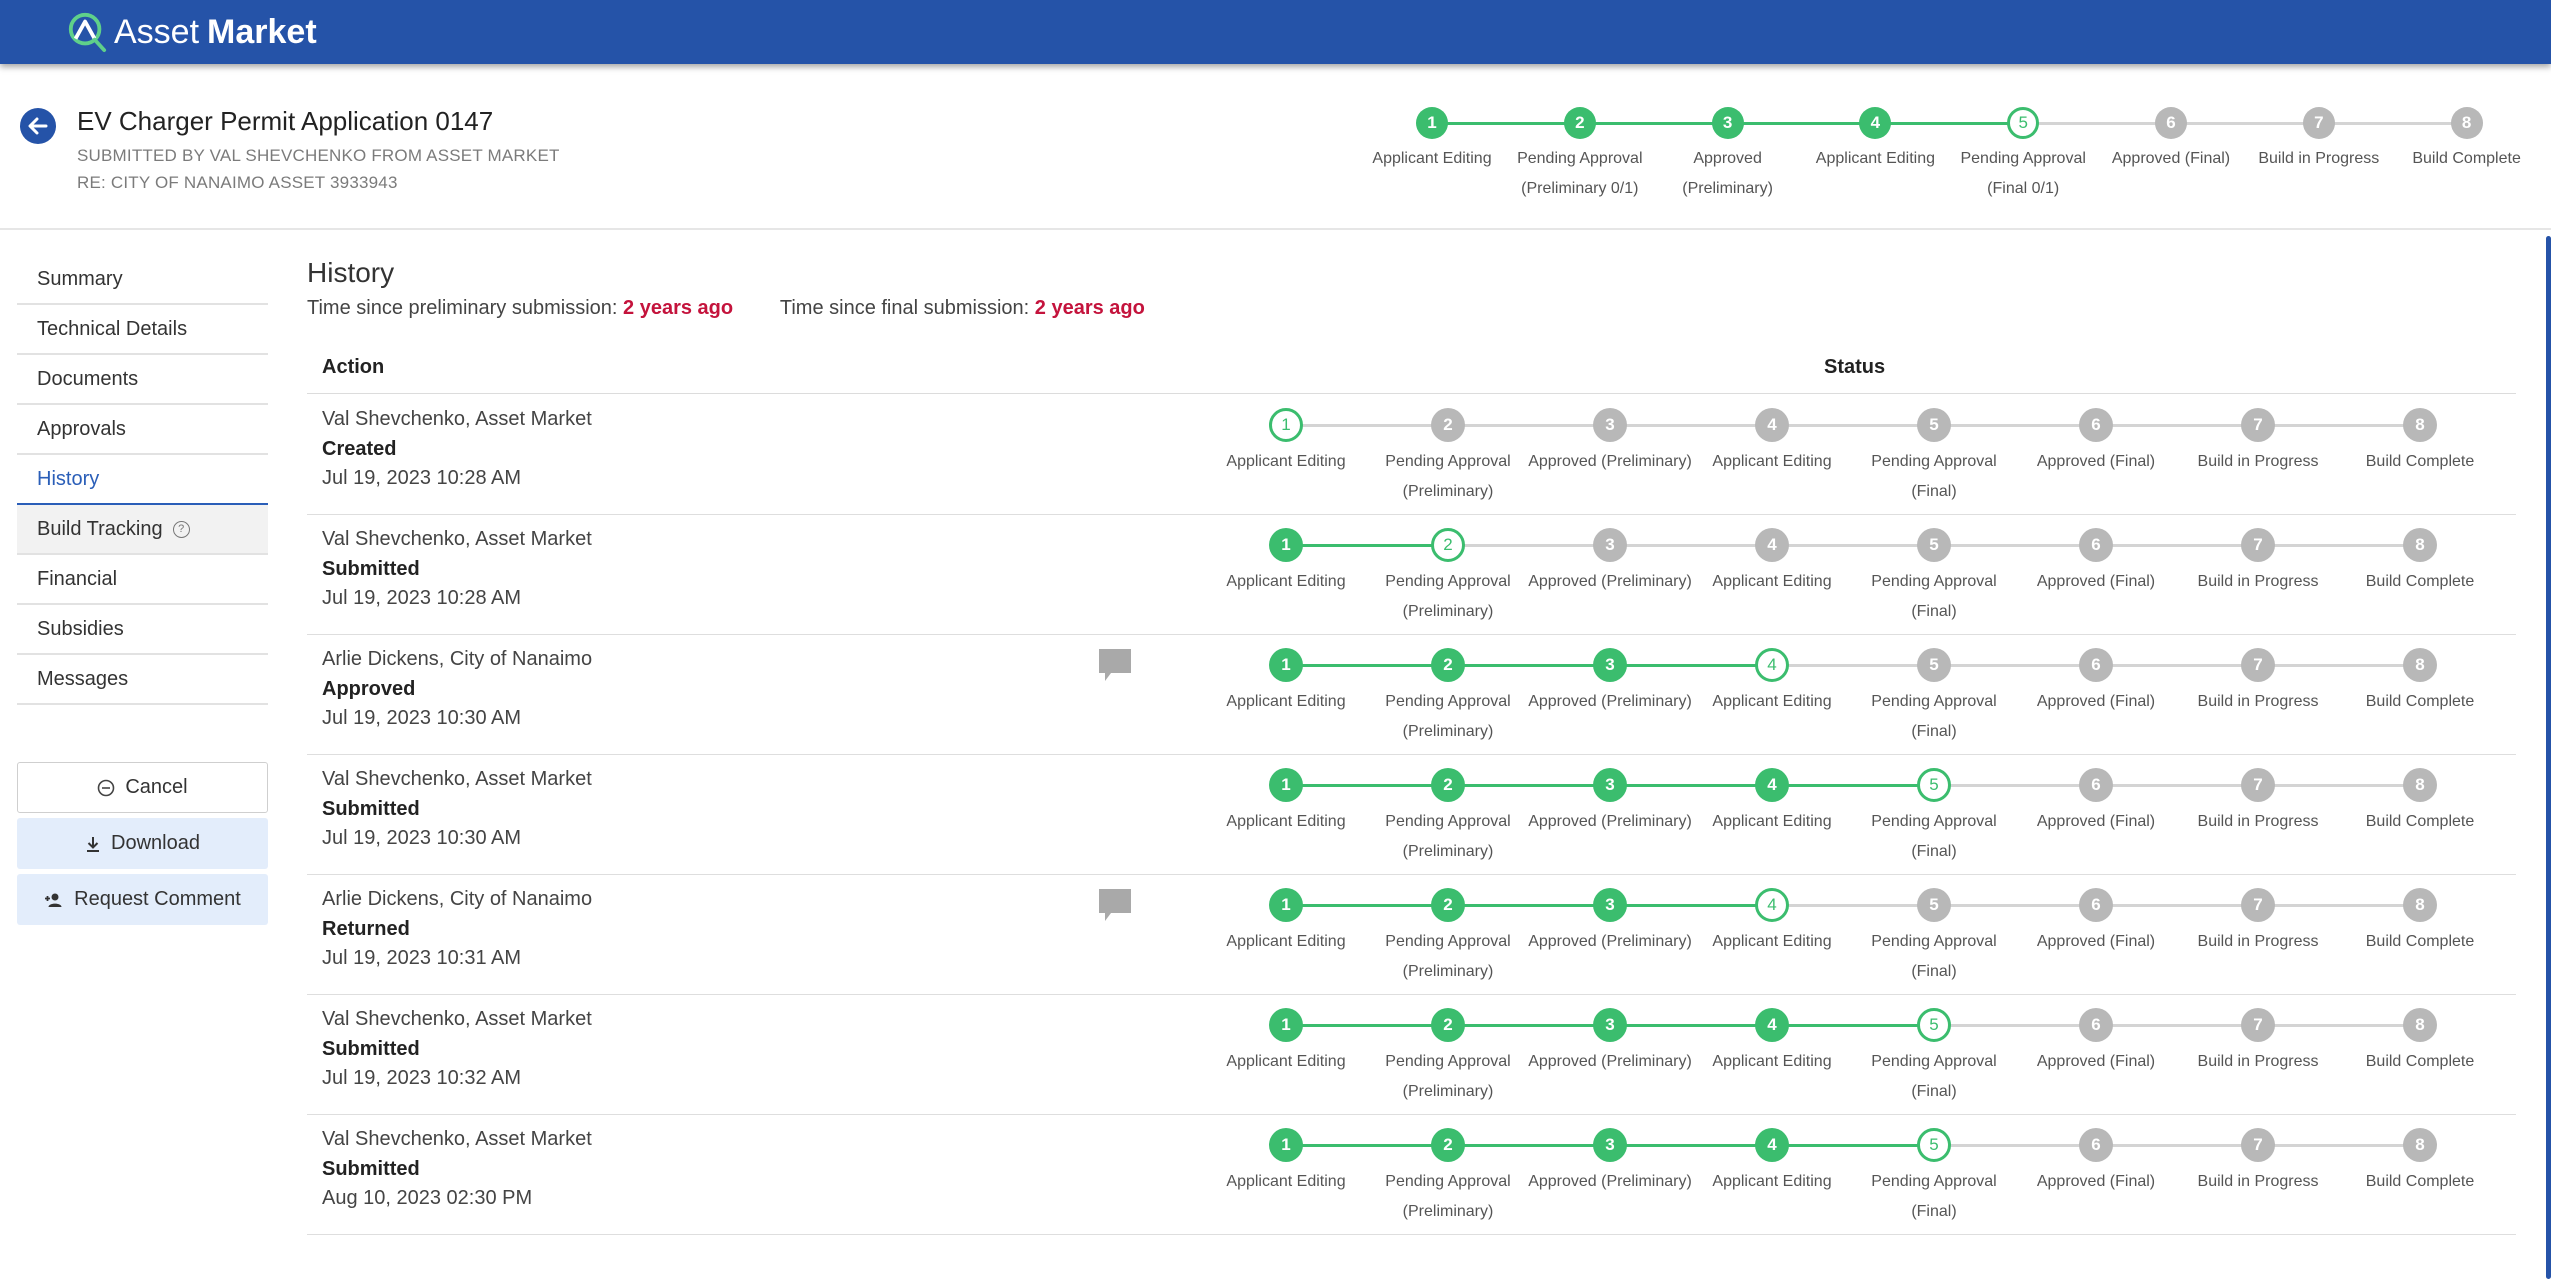 Image resolution: width=2551 pixels, height=1279 pixels. Describe the element at coordinates (142, 480) in the screenshot. I see `sidebar-item-history: History` at that location.